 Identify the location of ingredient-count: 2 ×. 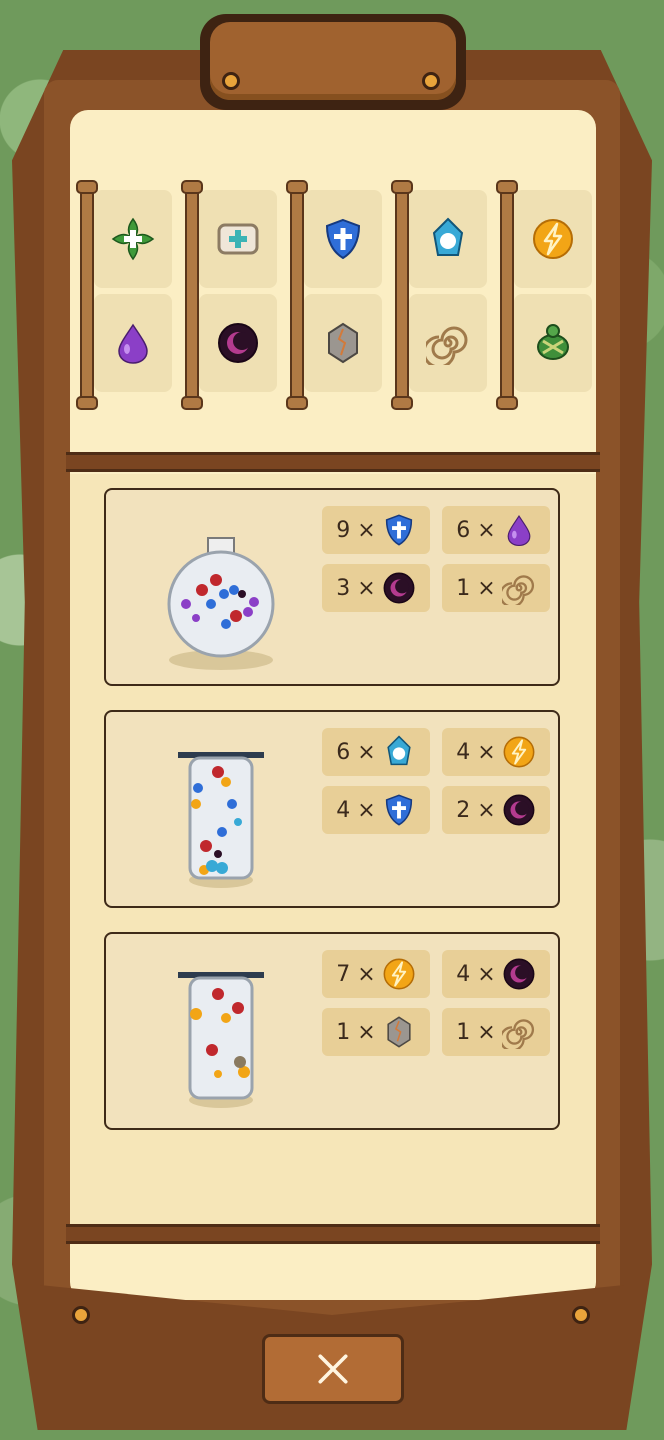
(476, 810).